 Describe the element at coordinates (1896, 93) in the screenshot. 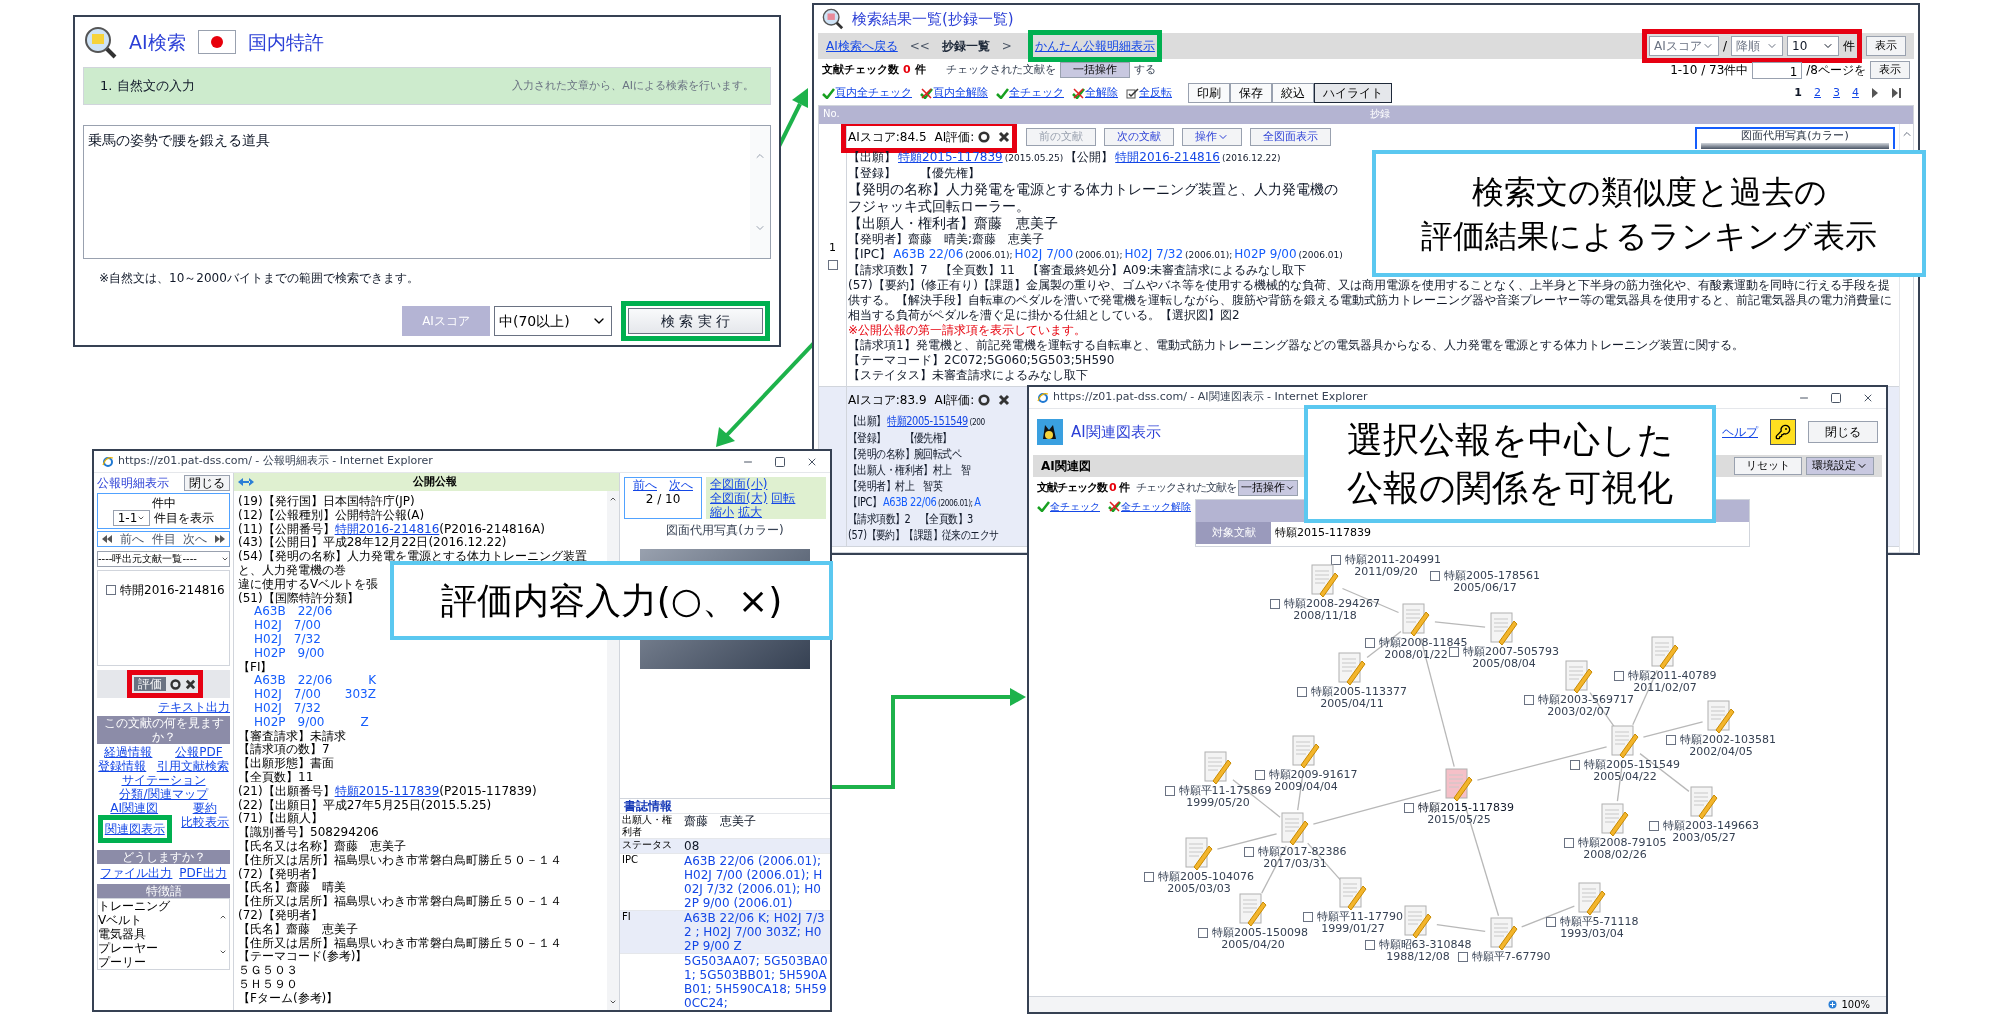

I see `last-page-icon` at that location.